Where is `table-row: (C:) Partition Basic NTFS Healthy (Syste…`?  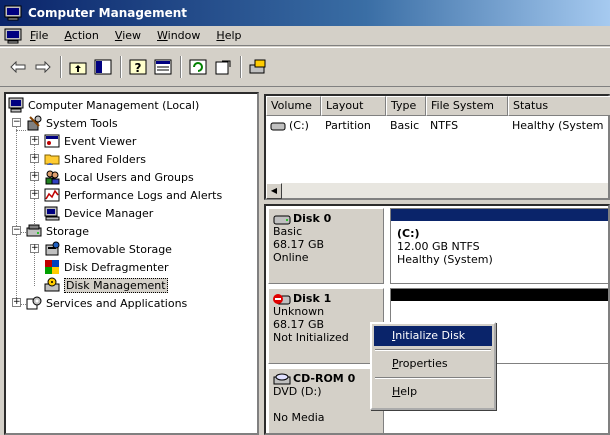
table-row: (C:) Partition Basic NTFS Healthy (Syste… is located at coordinates (438, 126).